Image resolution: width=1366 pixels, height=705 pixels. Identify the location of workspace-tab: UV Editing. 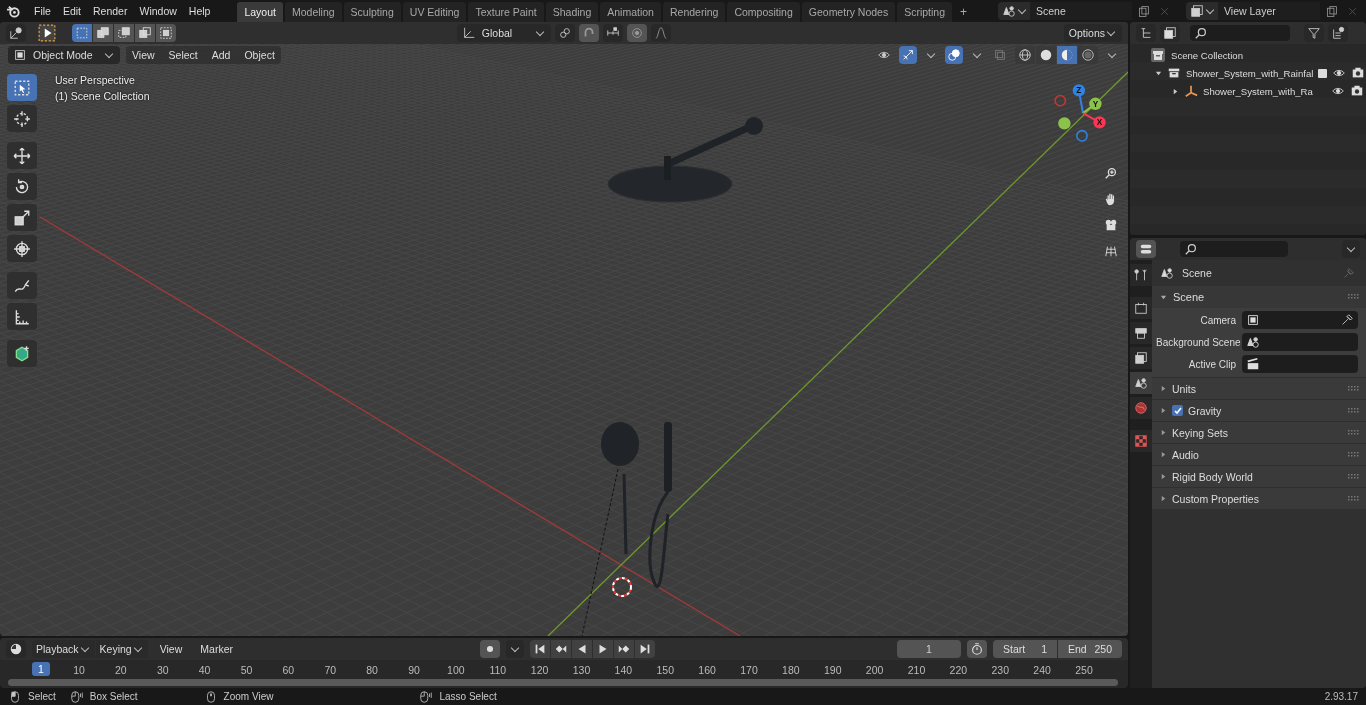
(434, 12).